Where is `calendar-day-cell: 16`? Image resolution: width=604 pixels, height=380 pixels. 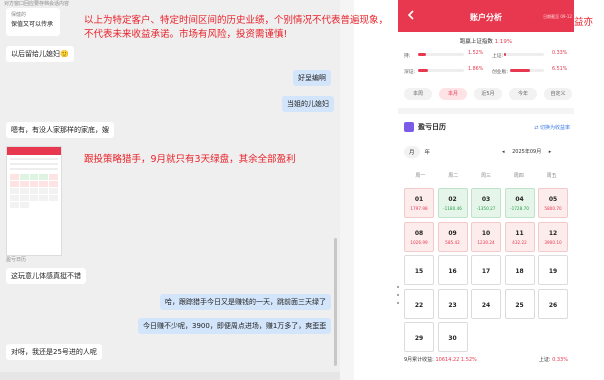 calendar-day-cell: 16 is located at coordinates (452, 270).